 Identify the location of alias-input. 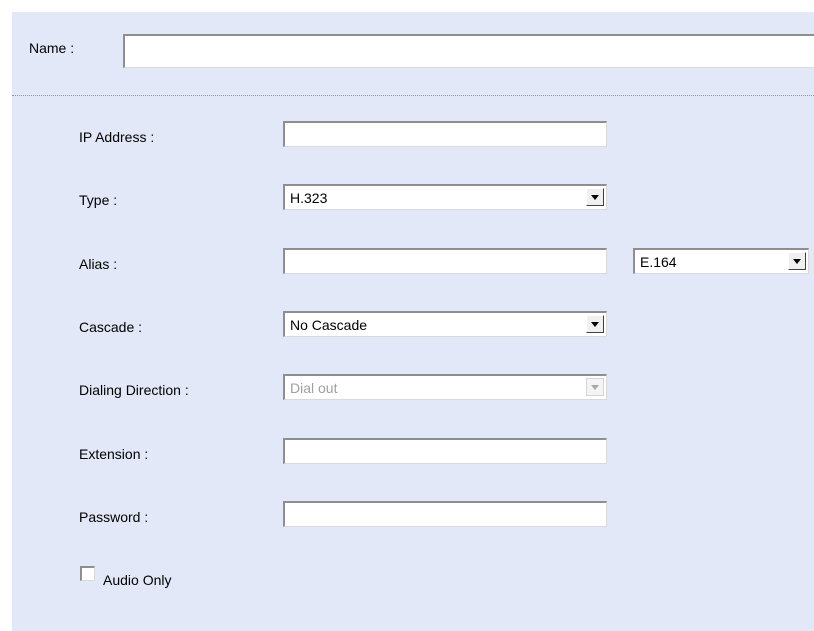
(445, 261).